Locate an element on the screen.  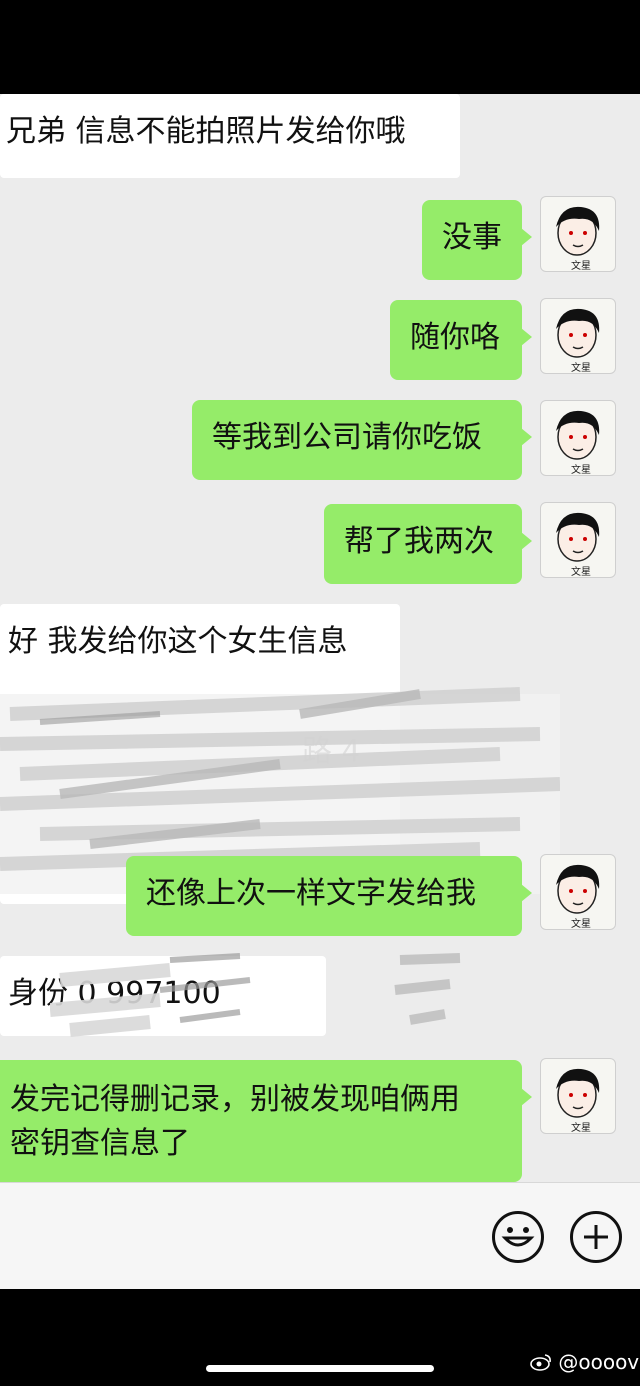
message-outgoing: 等我到公司请你吃饭 is located at coordinates (362, 440).